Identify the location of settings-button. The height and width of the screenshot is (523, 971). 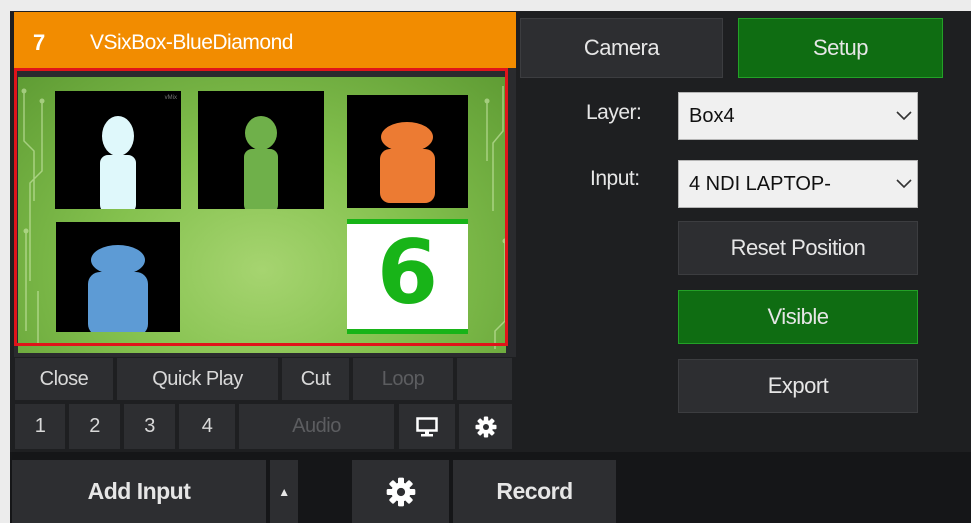
(400, 491).